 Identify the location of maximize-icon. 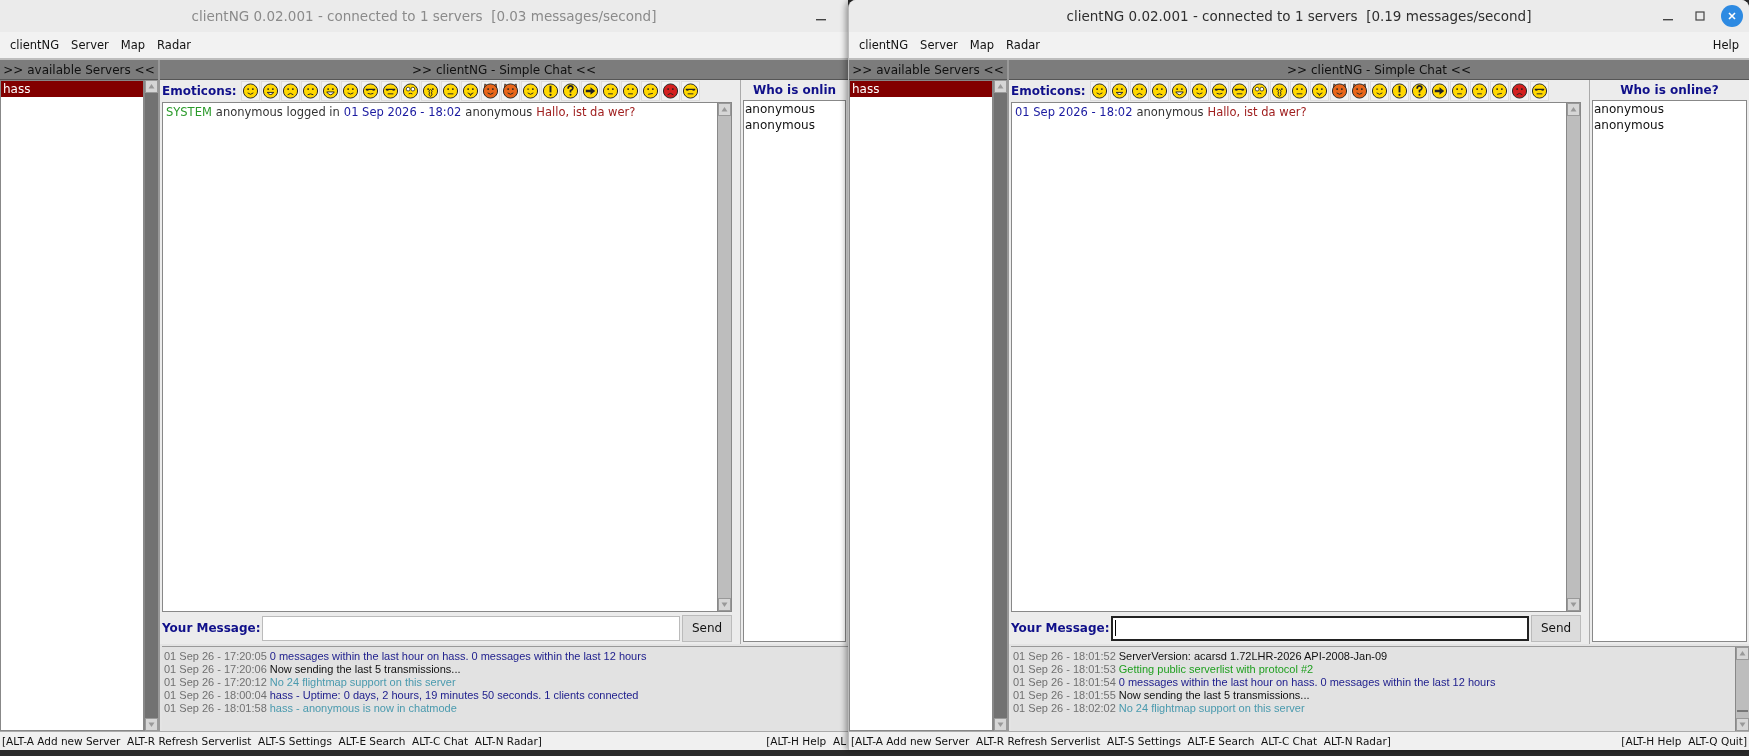
(1700, 16).